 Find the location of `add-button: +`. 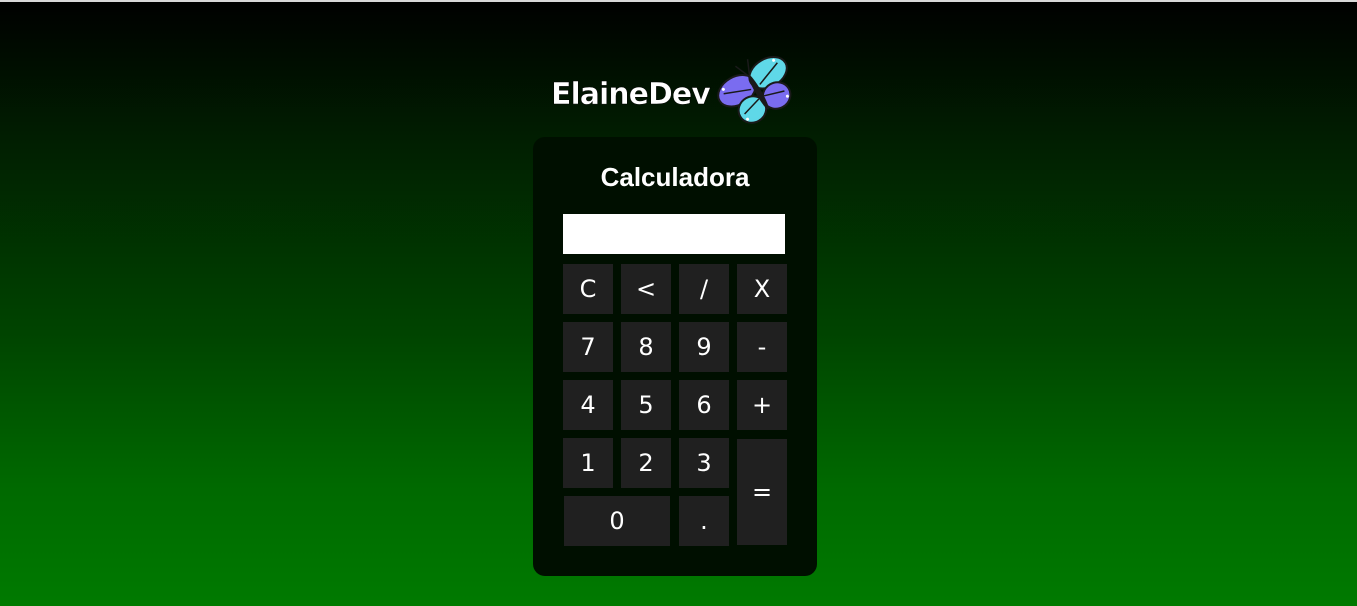

add-button: + is located at coordinates (762, 405).